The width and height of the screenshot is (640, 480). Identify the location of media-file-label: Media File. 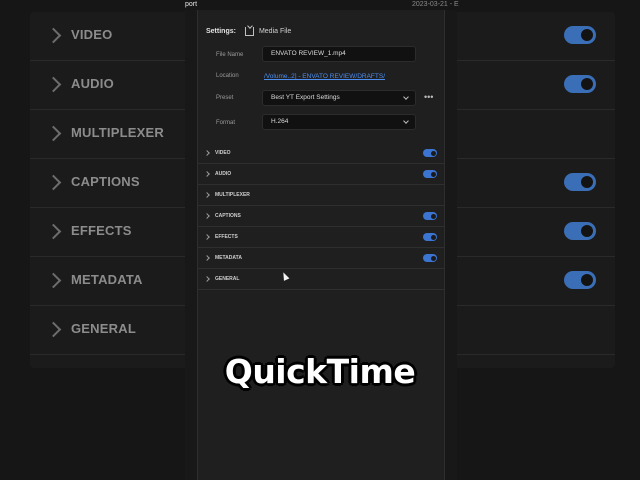
(275, 31).